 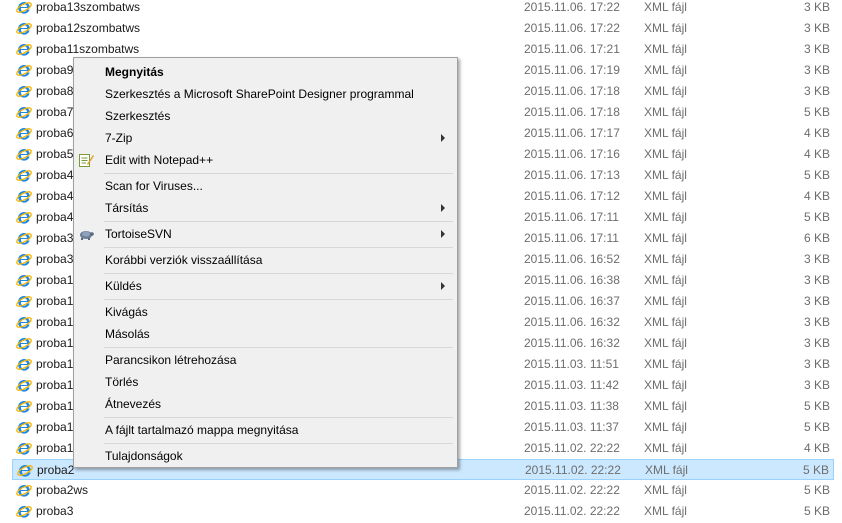 What do you see at coordinates (572, 154) in the screenshot?
I see `file-date: 2015.11.06. 17:16` at bounding box center [572, 154].